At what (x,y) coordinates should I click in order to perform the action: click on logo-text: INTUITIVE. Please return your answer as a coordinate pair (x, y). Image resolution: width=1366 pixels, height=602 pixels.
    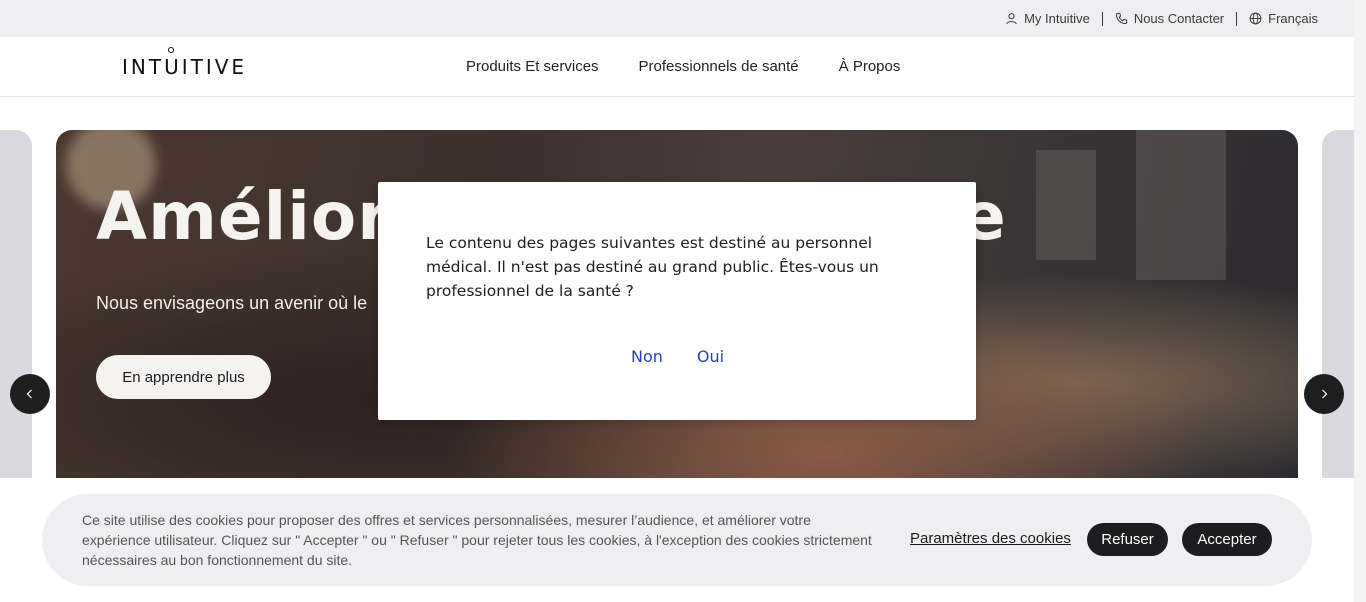
    Looking at the image, I should click on (185, 67).